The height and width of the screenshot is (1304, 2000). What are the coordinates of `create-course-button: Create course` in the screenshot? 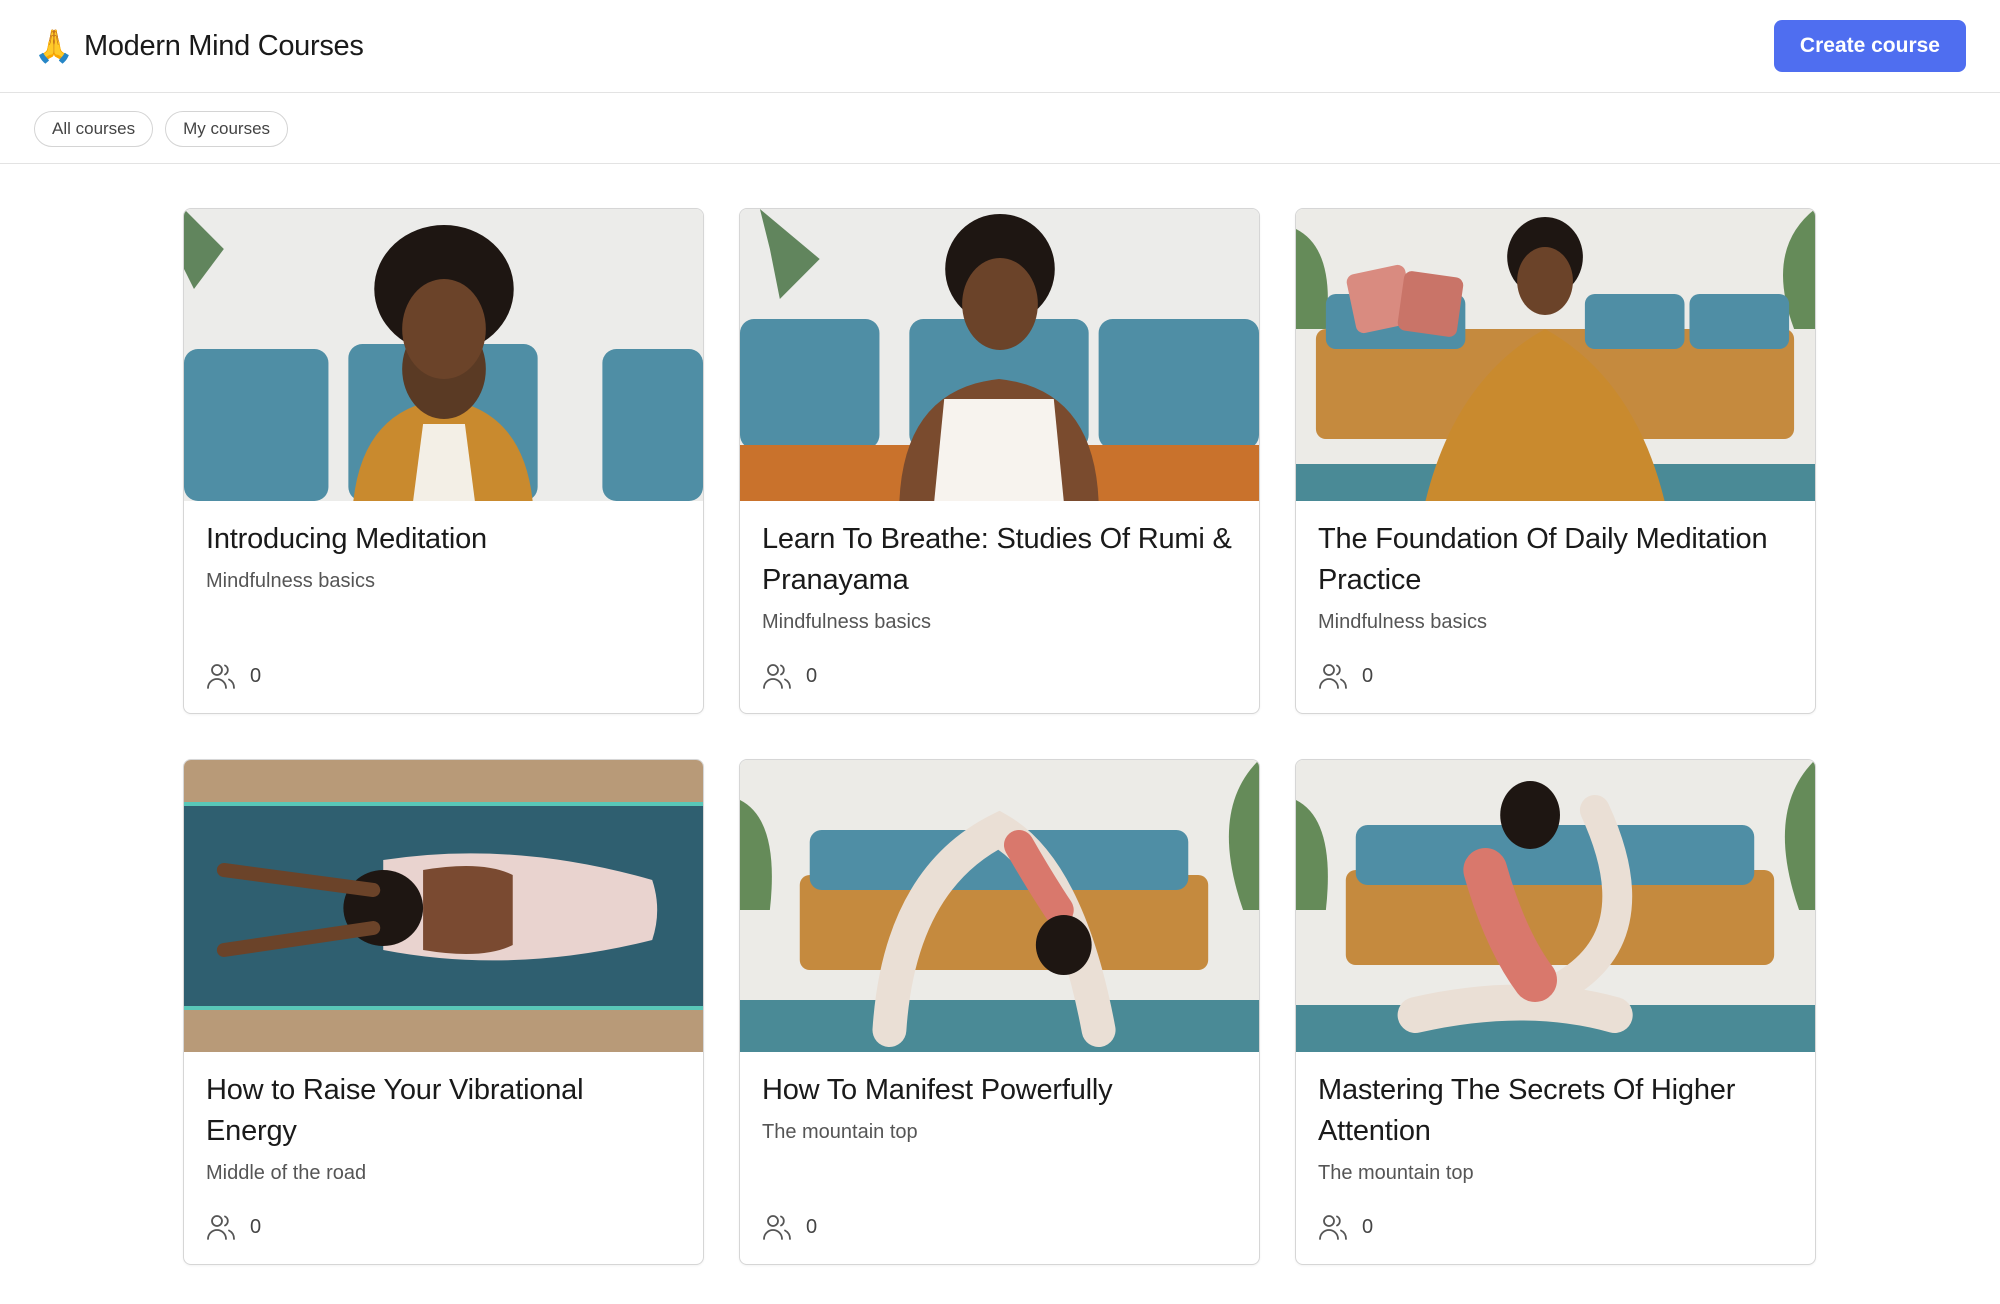 It's located at (1869, 46).